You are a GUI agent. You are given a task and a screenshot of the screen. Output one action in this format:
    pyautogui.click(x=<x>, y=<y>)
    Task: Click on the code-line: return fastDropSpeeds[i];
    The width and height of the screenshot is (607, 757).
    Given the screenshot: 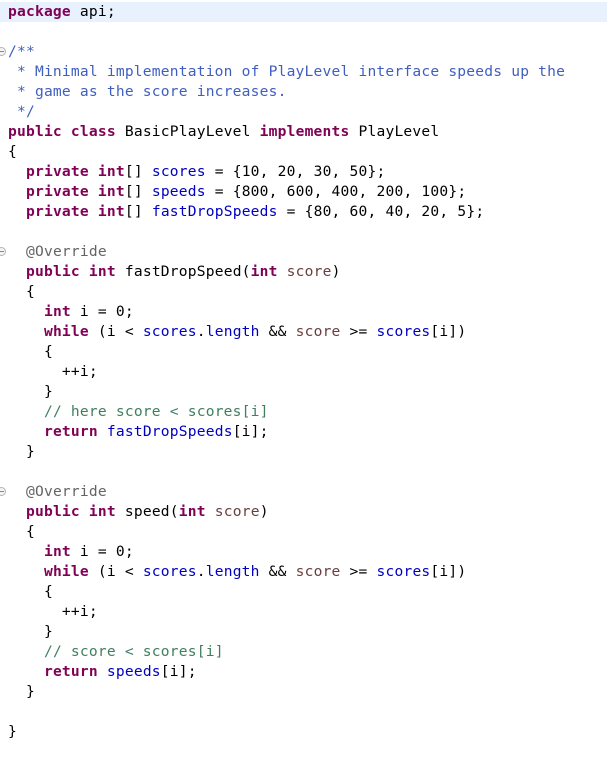 What is the action you would take?
    pyautogui.click(x=303, y=432)
    